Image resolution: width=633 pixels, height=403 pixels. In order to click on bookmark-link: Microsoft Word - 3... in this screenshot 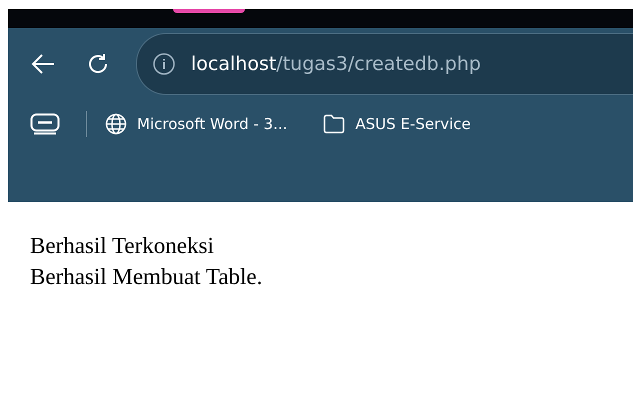, I will do `click(196, 124)`.